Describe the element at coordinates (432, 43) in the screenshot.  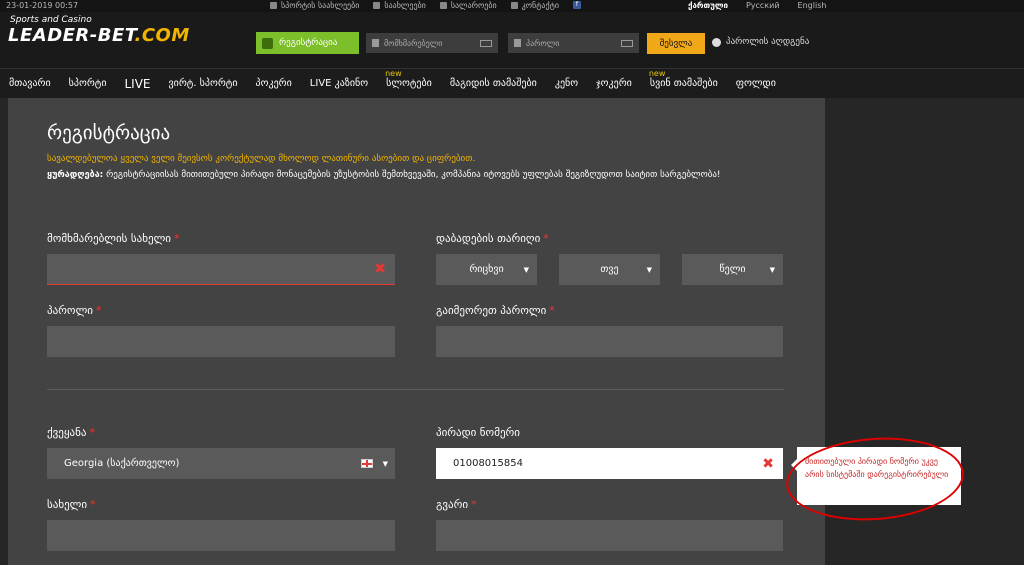
I see `username-input: მომხმარებელი` at that location.